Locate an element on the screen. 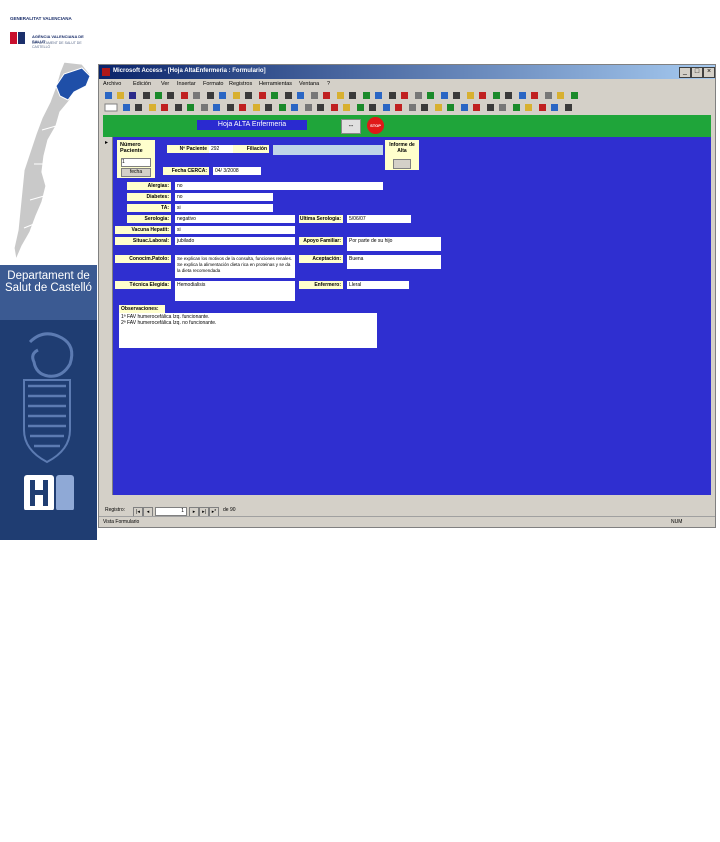 The height and width of the screenshot is (842, 720). informe-button is located at coordinates (402, 164).